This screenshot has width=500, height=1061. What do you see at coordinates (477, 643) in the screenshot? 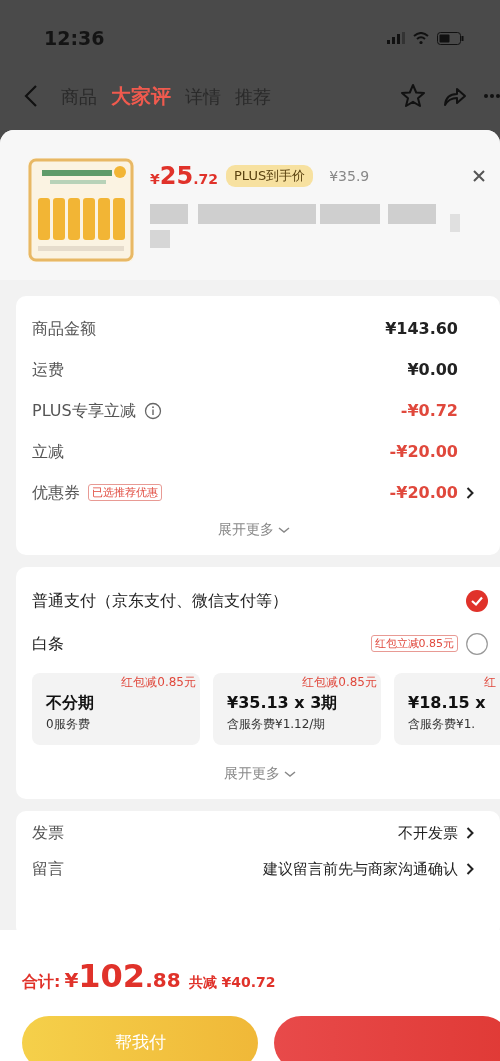
I see `radio-button` at bounding box center [477, 643].